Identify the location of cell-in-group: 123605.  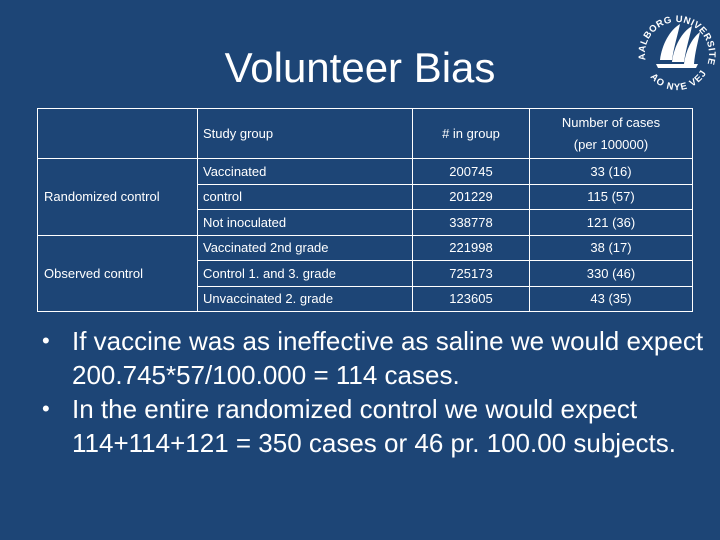
(471, 298).